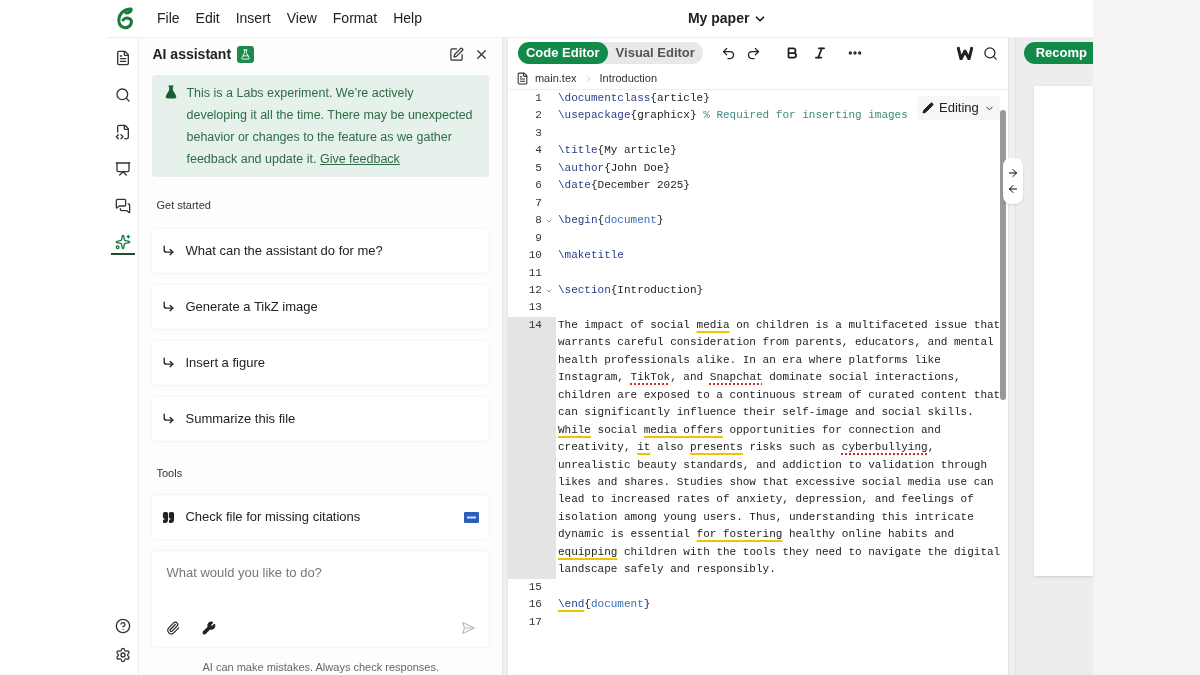  What do you see at coordinates (481, 54) in the screenshot?
I see `close-icon` at bounding box center [481, 54].